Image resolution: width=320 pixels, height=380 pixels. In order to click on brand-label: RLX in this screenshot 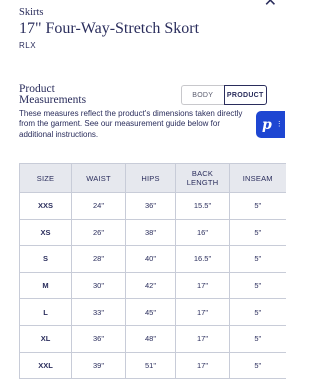, I will do `click(28, 45)`.